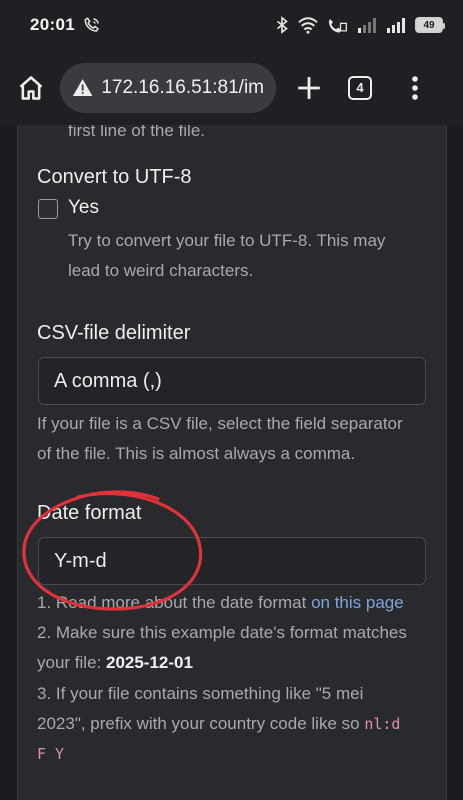 This screenshot has width=463, height=800. What do you see at coordinates (92, 24) in the screenshot?
I see `wifi-call-icon` at bounding box center [92, 24].